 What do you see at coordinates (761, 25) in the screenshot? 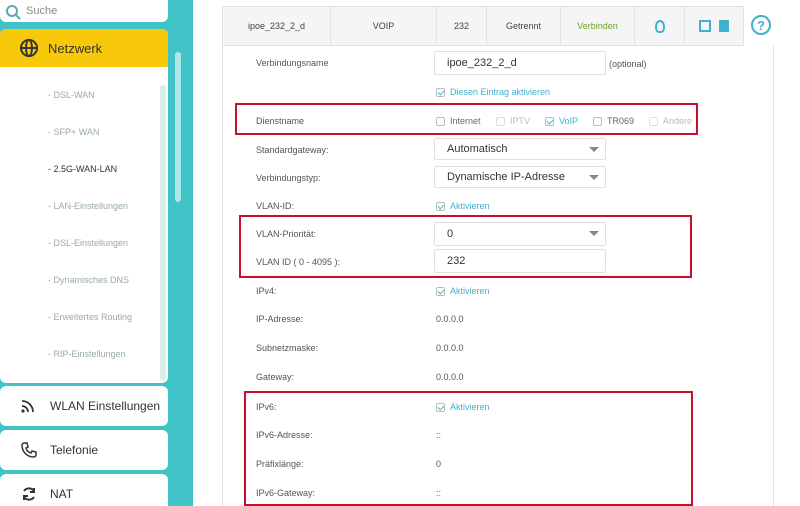
I see `help-icon: ?` at bounding box center [761, 25].